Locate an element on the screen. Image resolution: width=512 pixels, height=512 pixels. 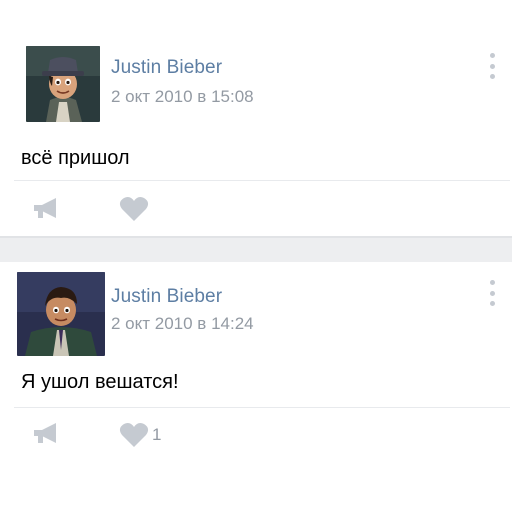
cartoon-boy-in-jacket-avatar is located at coordinates (61, 314).